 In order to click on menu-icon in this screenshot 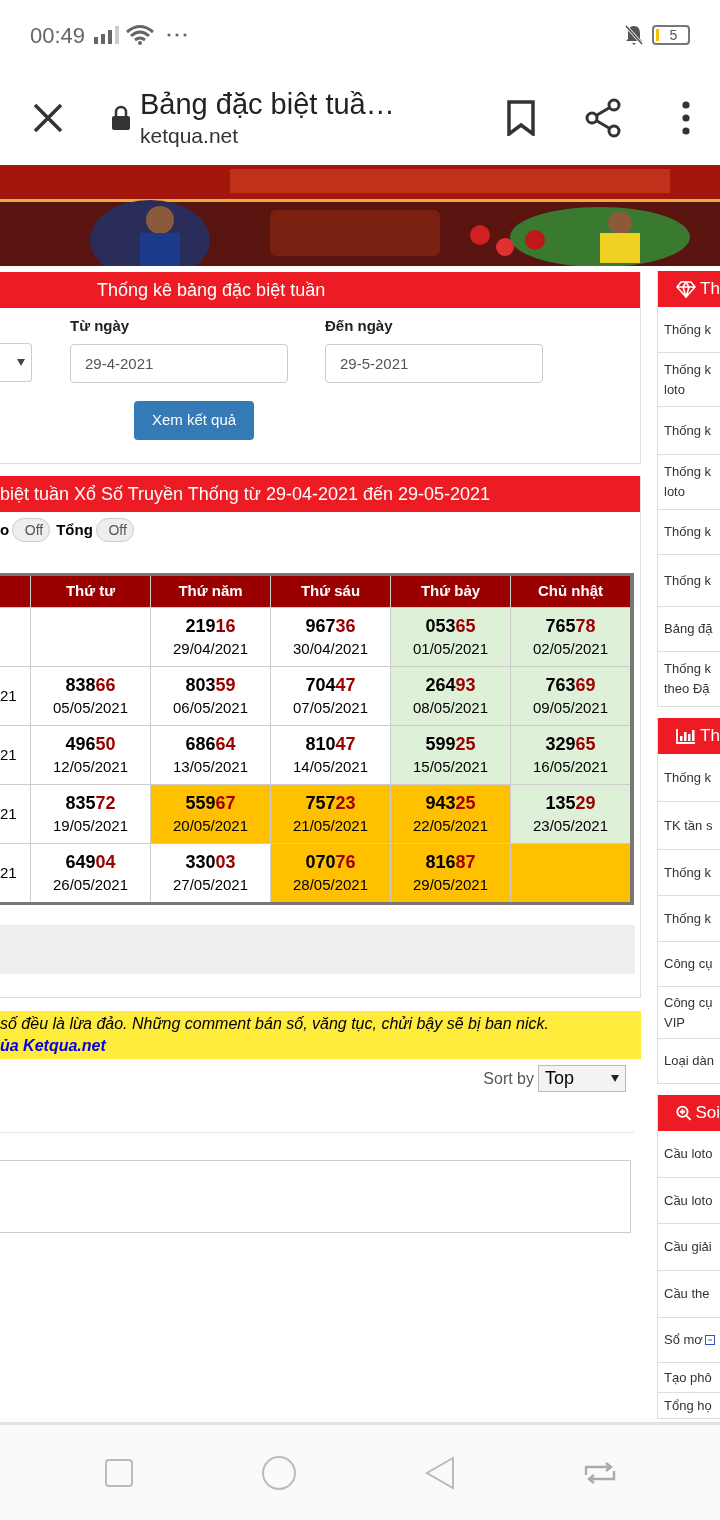, I will do `click(686, 117)`.